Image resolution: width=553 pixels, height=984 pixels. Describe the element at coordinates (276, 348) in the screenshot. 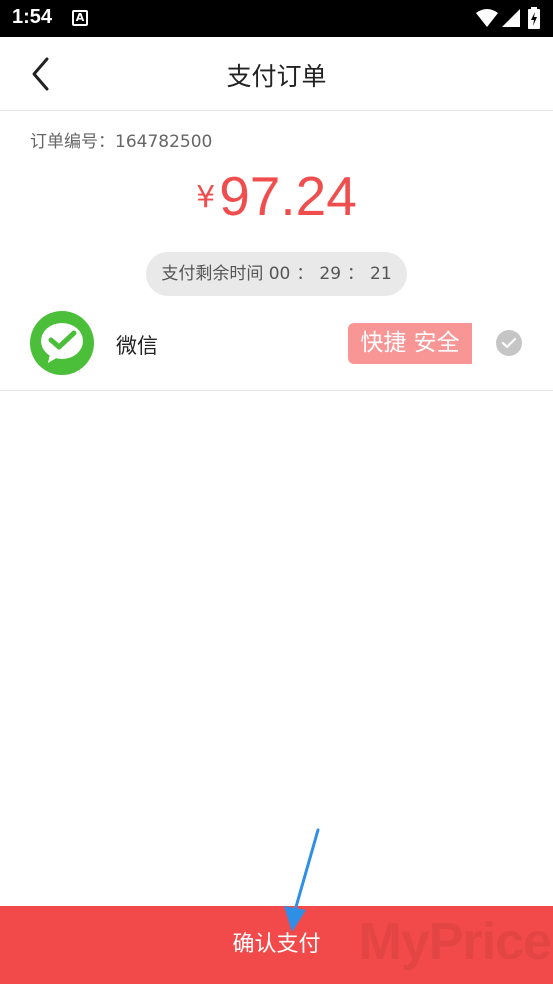

I see `payment-method-wechat: 微信 快捷 安全` at that location.